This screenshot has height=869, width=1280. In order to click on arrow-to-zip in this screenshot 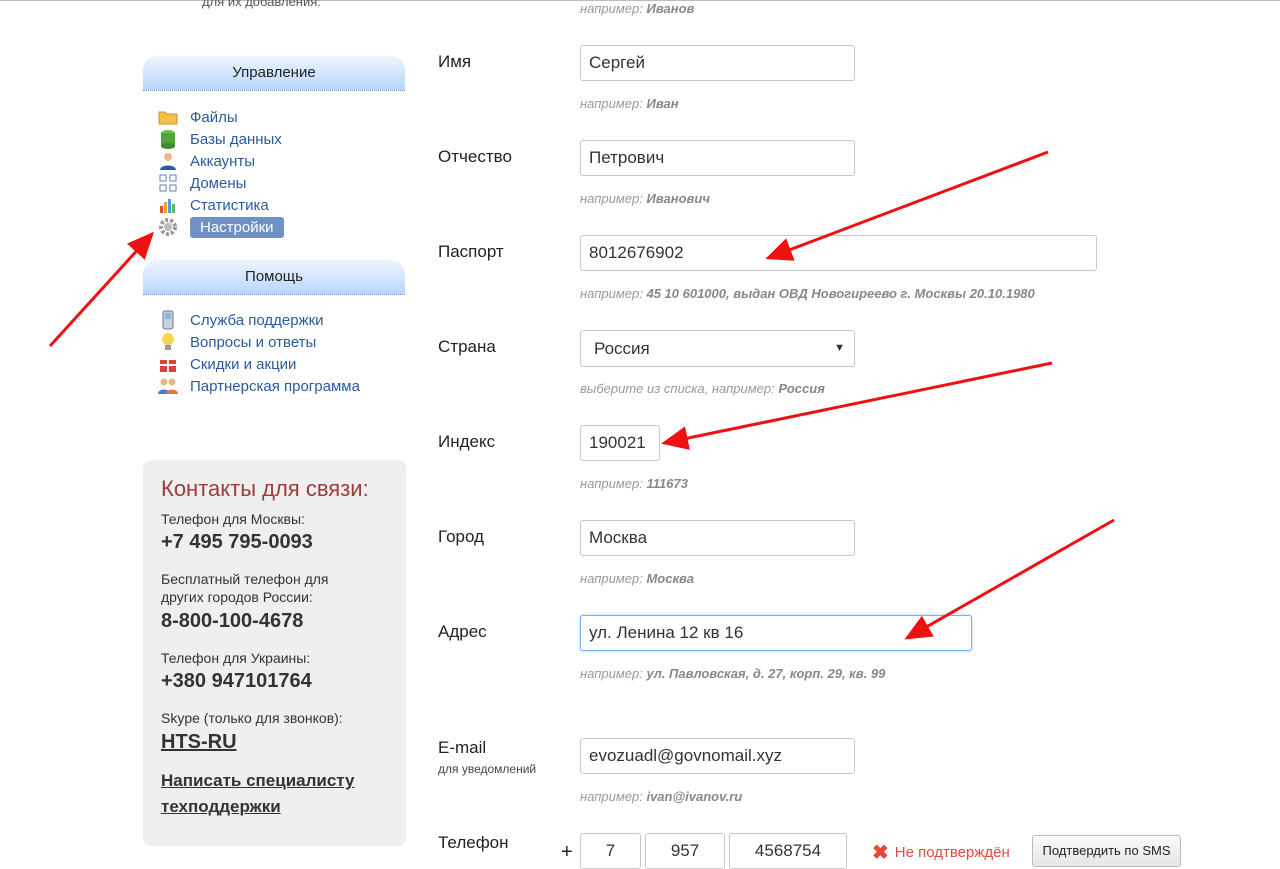, I will do `click(857, 405)`.